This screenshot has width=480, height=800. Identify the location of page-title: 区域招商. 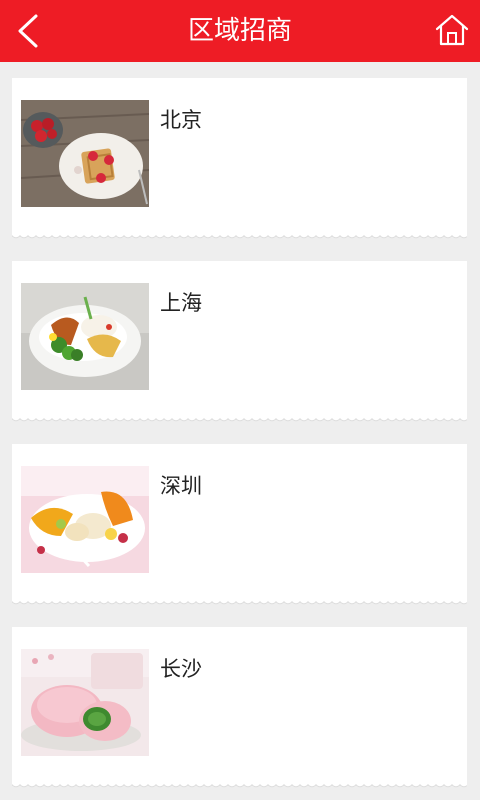
(239, 31).